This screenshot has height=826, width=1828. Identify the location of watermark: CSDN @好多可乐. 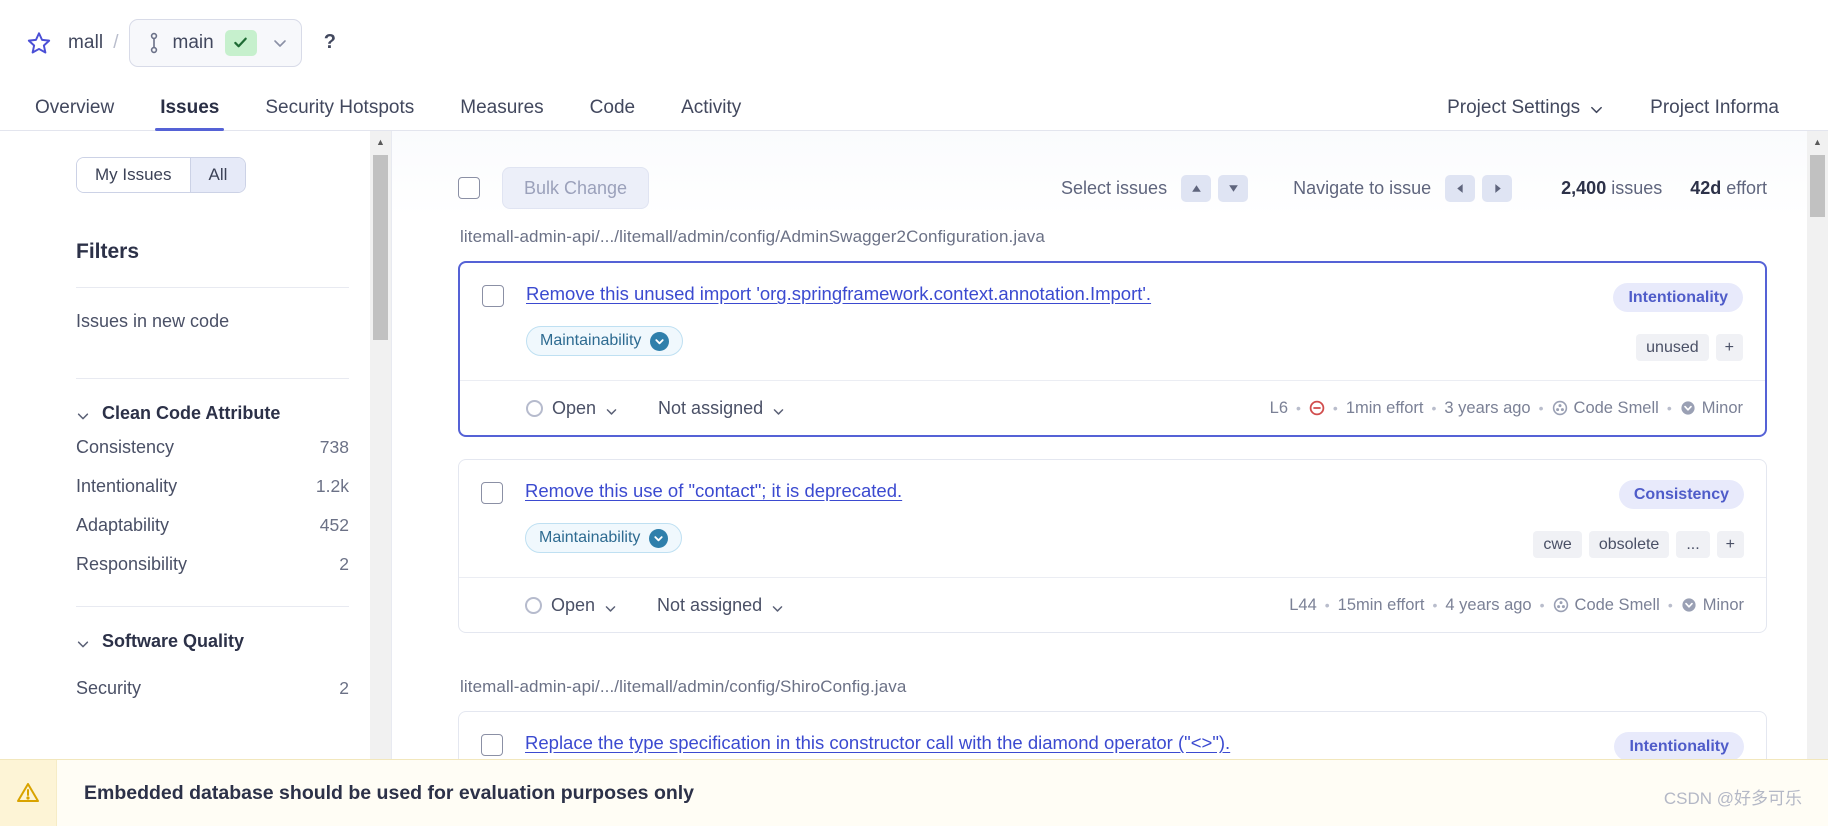
(1732, 798).